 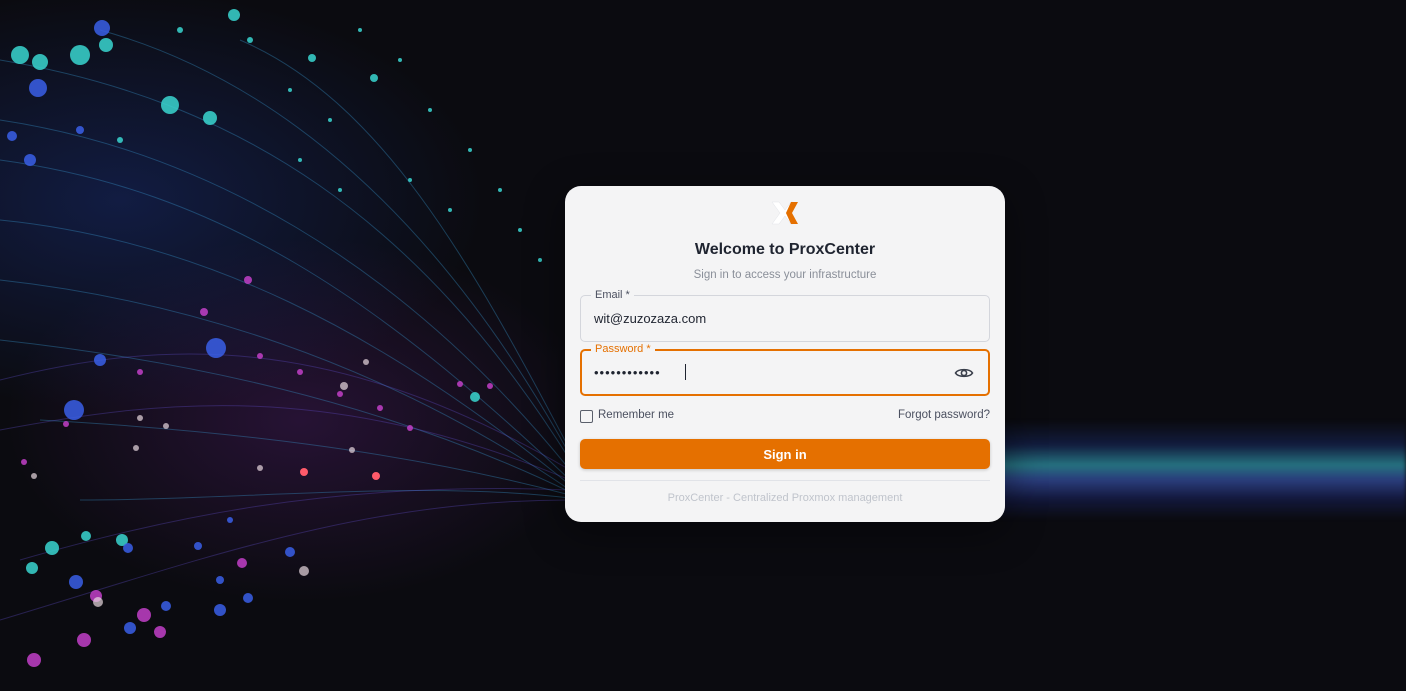 I want to click on remember-me-checkbox, so click(x=586, y=416).